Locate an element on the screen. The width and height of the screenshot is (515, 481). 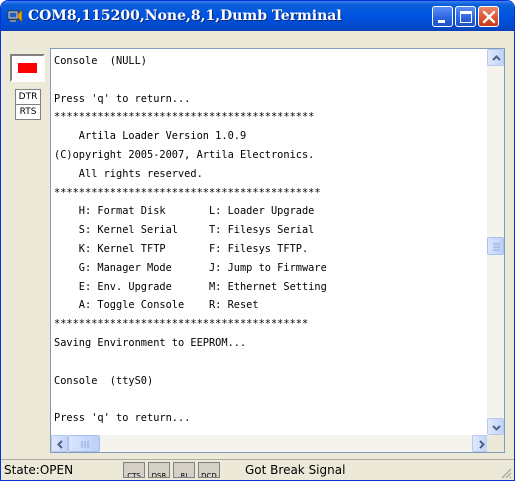
scroll-up-button is located at coordinates (495, 57).